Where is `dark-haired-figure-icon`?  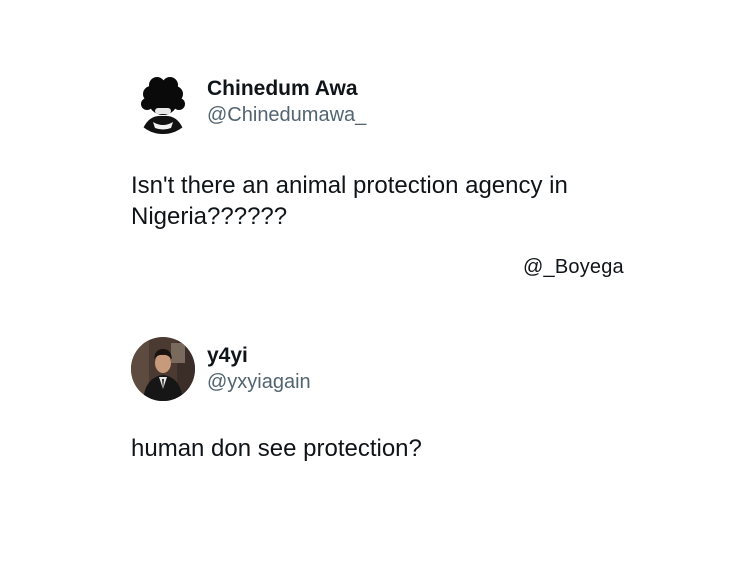 dark-haired-figure-icon is located at coordinates (163, 102).